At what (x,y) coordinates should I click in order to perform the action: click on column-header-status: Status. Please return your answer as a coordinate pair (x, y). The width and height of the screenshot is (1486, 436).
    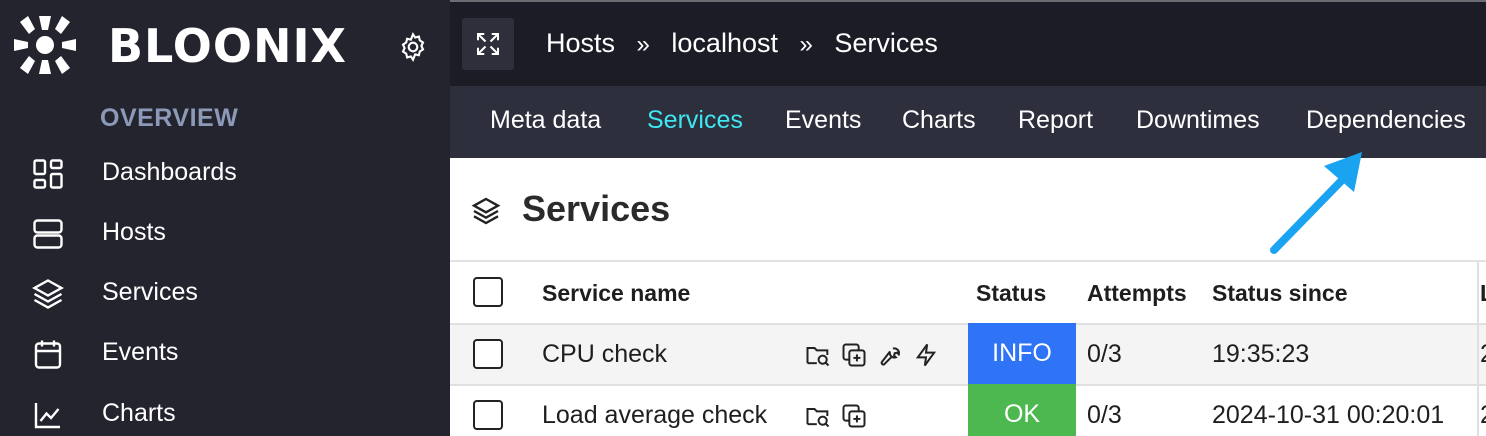
    Looking at the image, I should click on (1011, 293).